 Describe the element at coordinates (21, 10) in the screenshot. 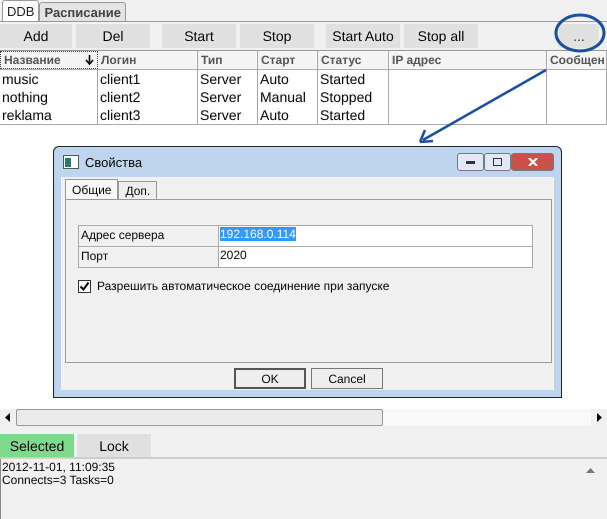

I see `tab: DDB` at that location.